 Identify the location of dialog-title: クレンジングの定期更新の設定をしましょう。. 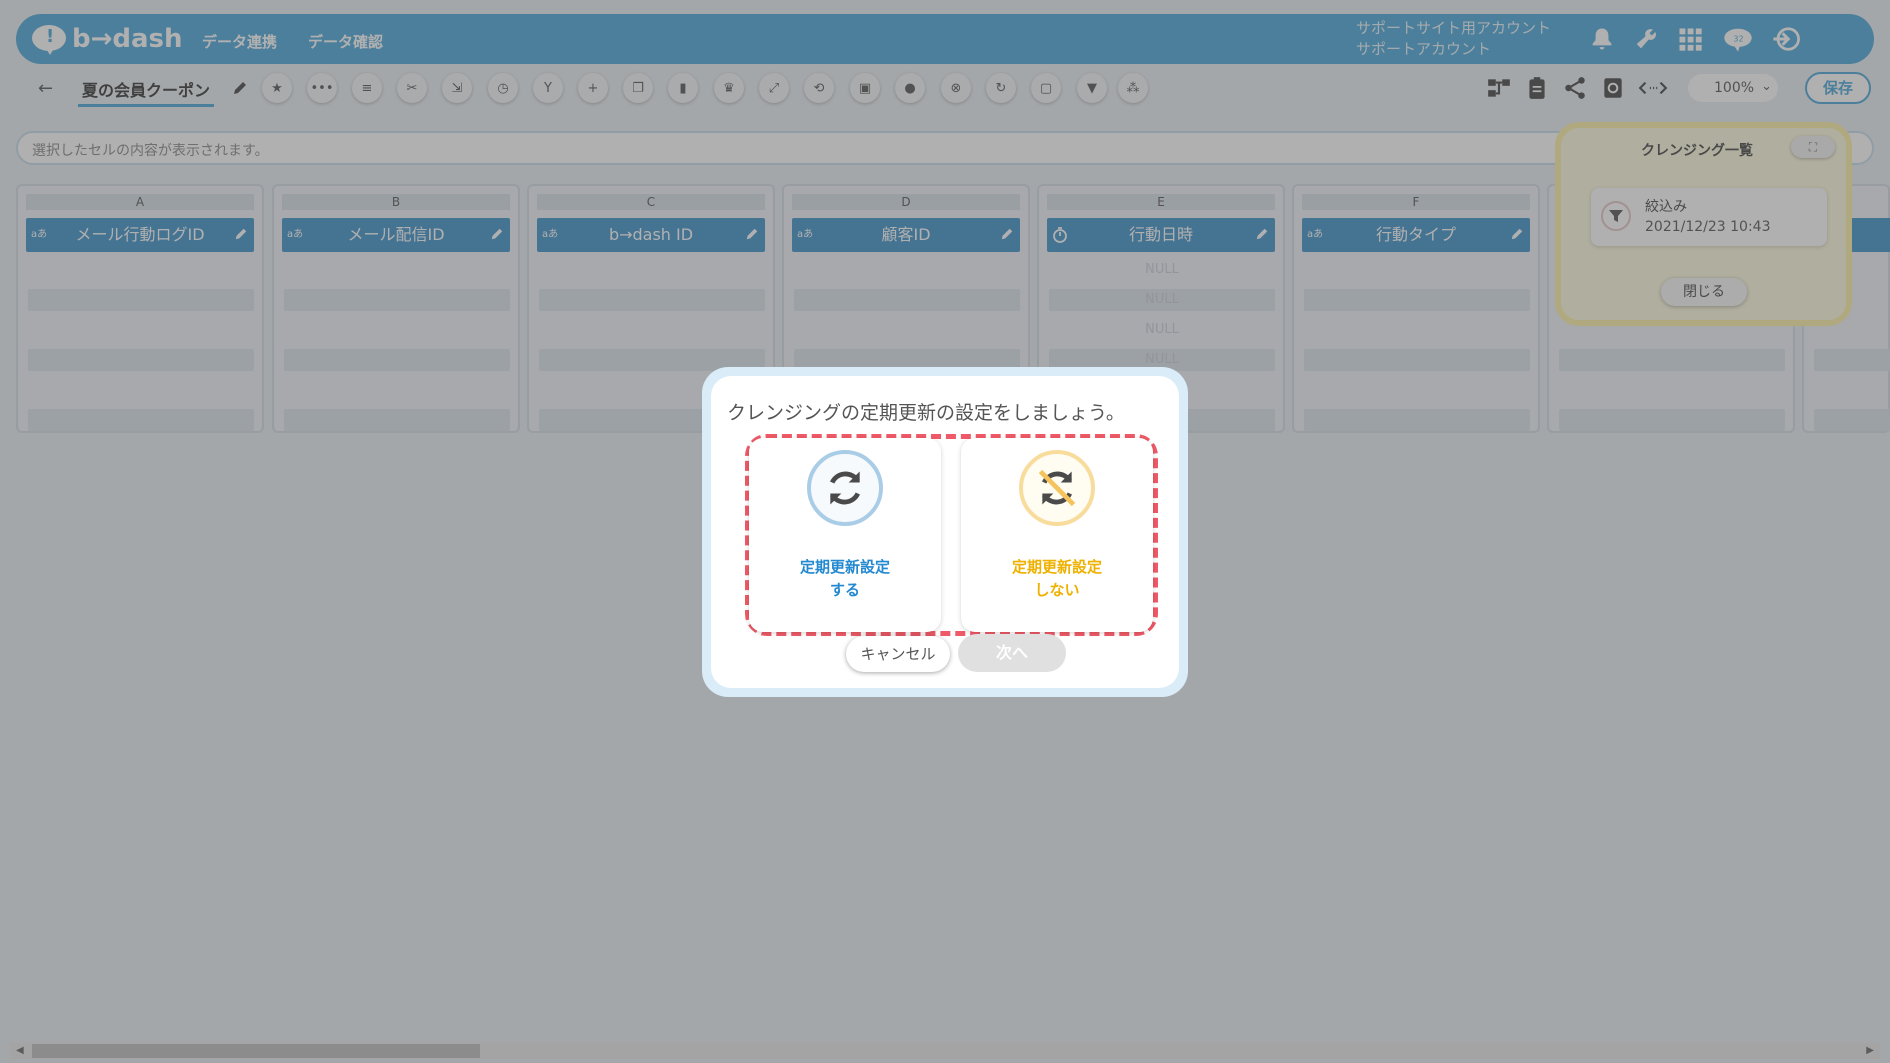
(926, 413).